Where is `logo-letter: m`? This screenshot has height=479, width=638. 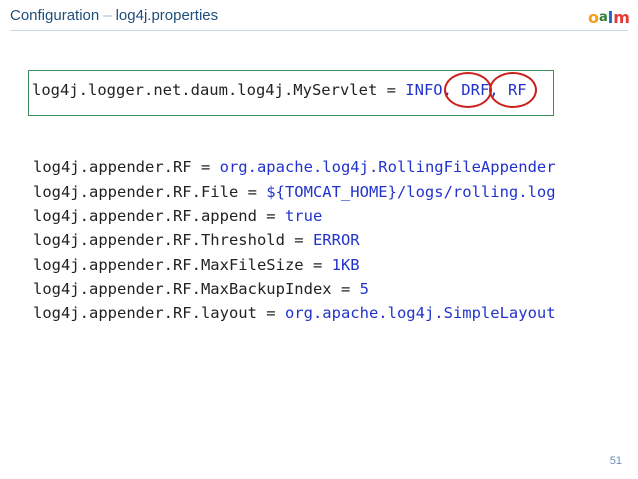
logo-letter: m is located at coordinates (621, 17).